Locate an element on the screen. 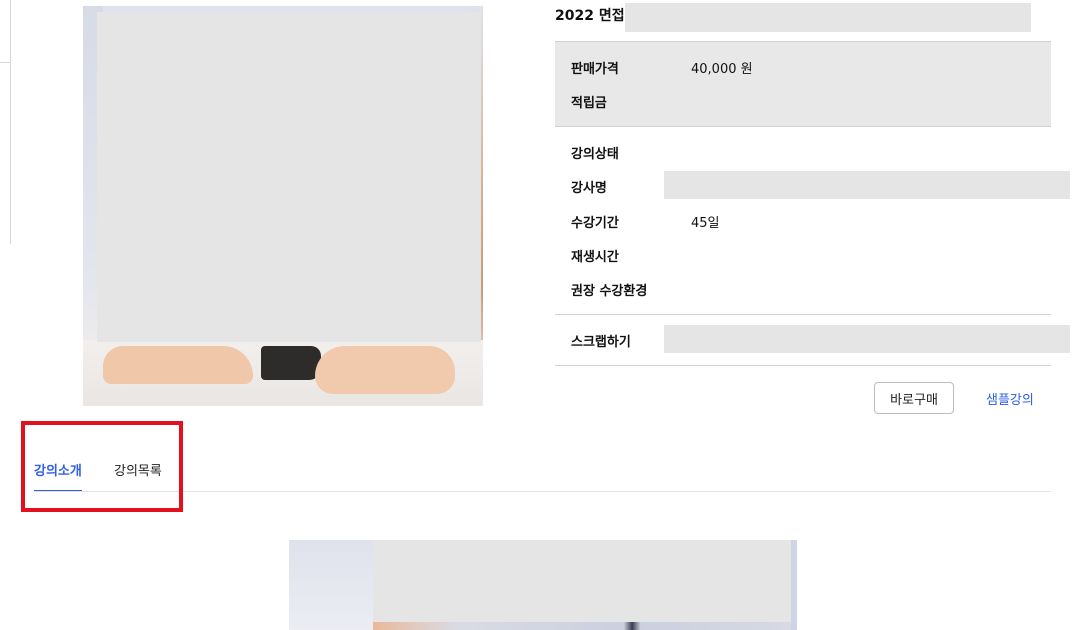 This screenshot has width=1088, height=630. tab-lecture-list-label: 강의목록 is located at coordinates (138, 471).